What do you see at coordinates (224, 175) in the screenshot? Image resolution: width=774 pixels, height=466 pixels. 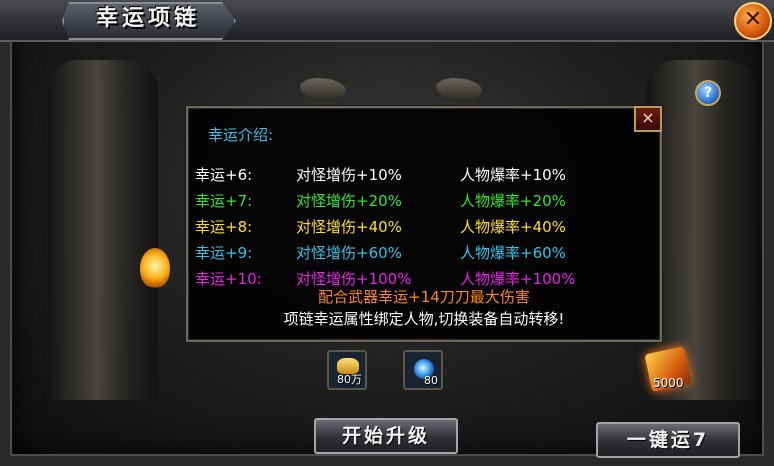 I see `luck-level-label: 幸运+6:` at bounding box center [224, 175].